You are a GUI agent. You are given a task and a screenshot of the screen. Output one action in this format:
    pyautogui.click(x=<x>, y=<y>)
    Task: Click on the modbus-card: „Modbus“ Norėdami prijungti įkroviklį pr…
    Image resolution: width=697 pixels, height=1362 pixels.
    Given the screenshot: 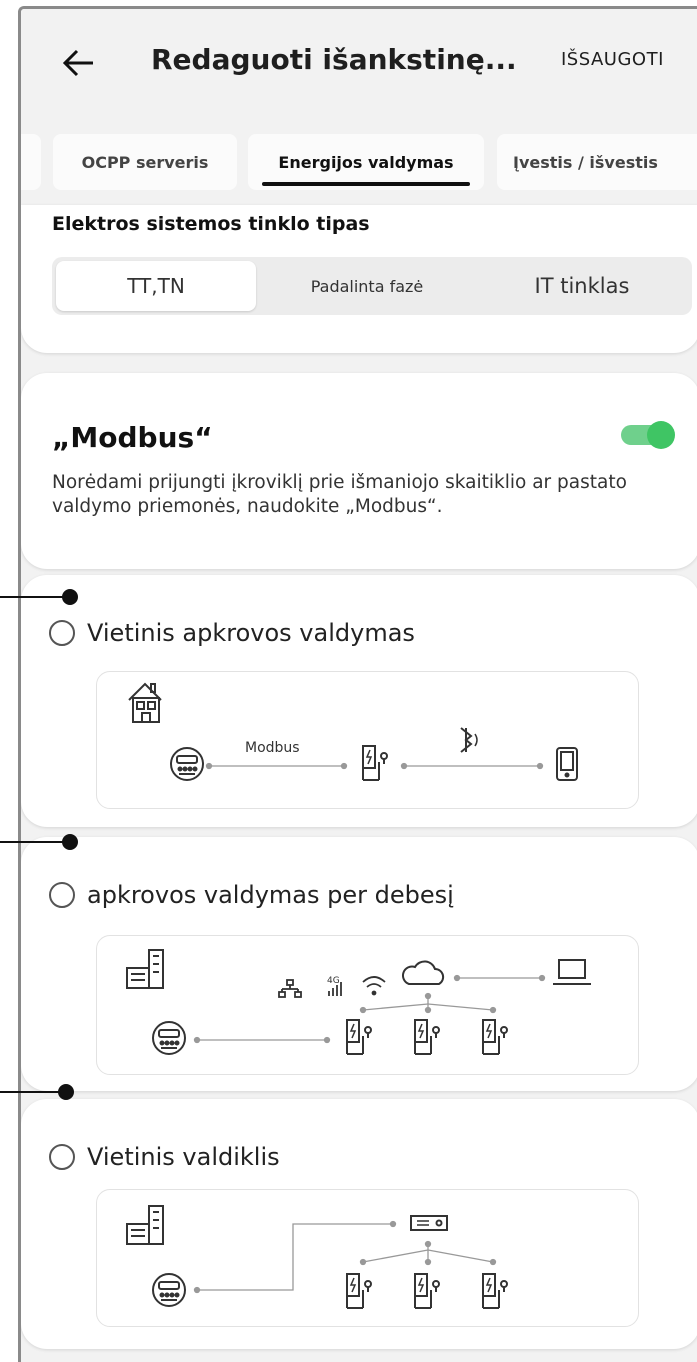 What is the action you would take?
    pyautogui.click(x=359, y=471)
    